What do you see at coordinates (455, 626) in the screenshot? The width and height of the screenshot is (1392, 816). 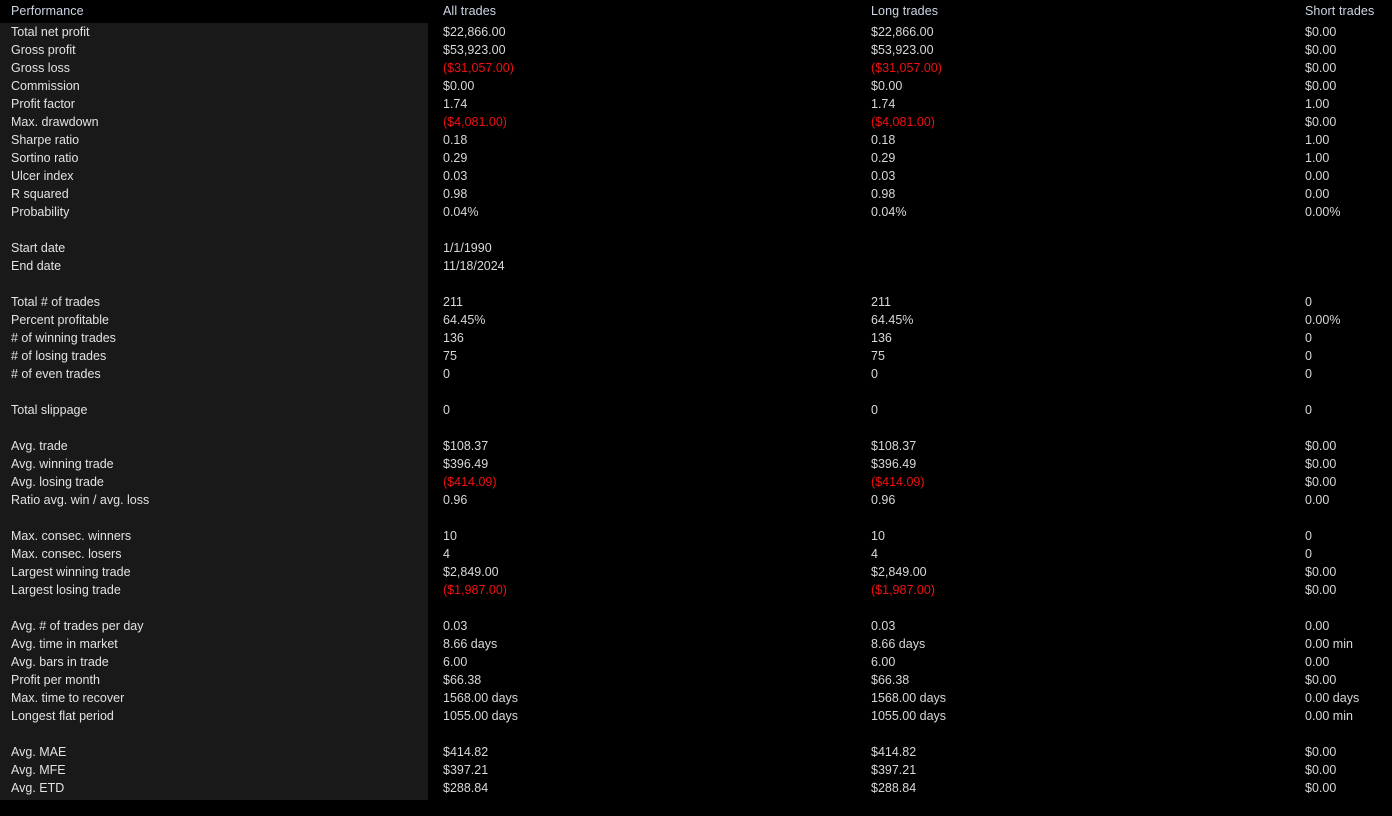 I see `value-all-trades: 0.03` at bounding box center [455, 626].